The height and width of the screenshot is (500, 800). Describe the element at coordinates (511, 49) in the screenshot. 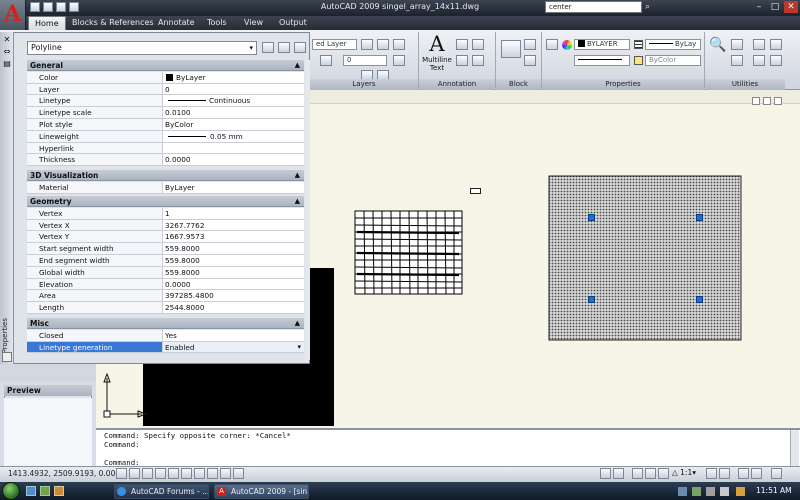

I see `insert-block-icon` at that location.